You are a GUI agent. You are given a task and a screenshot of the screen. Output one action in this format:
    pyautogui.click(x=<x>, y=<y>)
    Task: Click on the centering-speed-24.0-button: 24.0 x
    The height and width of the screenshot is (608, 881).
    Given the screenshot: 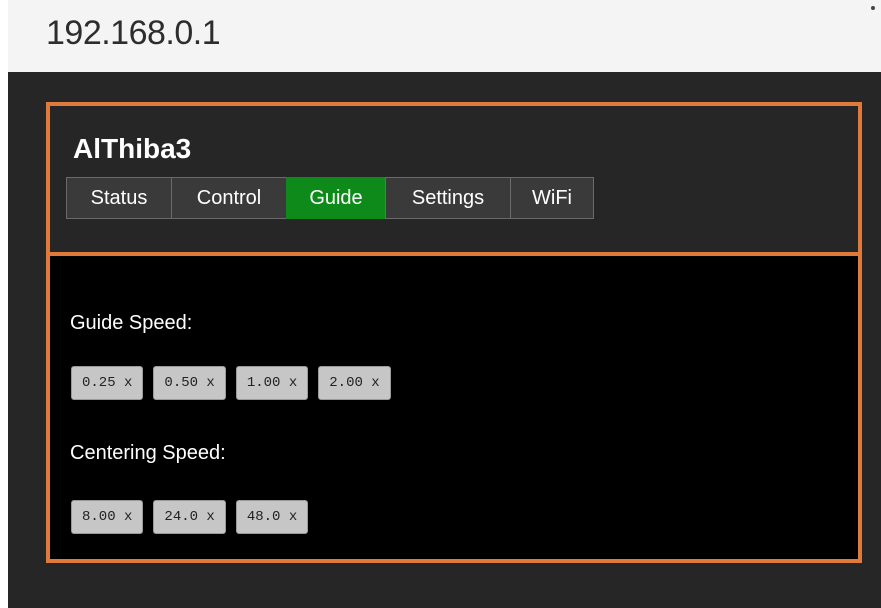 What is the action you would take?
    pyautogui.click(x=189, y=517)
    